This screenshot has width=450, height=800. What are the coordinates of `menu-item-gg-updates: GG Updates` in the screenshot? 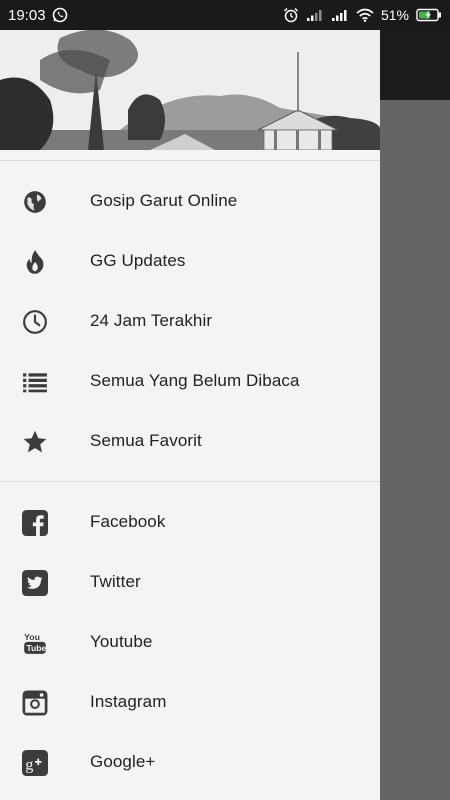 It's located at (190, 261).